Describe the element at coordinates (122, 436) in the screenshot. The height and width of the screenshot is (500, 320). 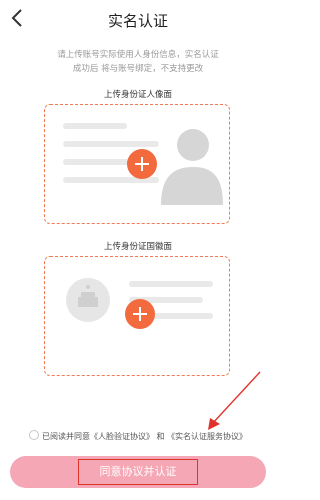
I see `face-verification-agreement-link: 《人脸验证协议》` at that location.